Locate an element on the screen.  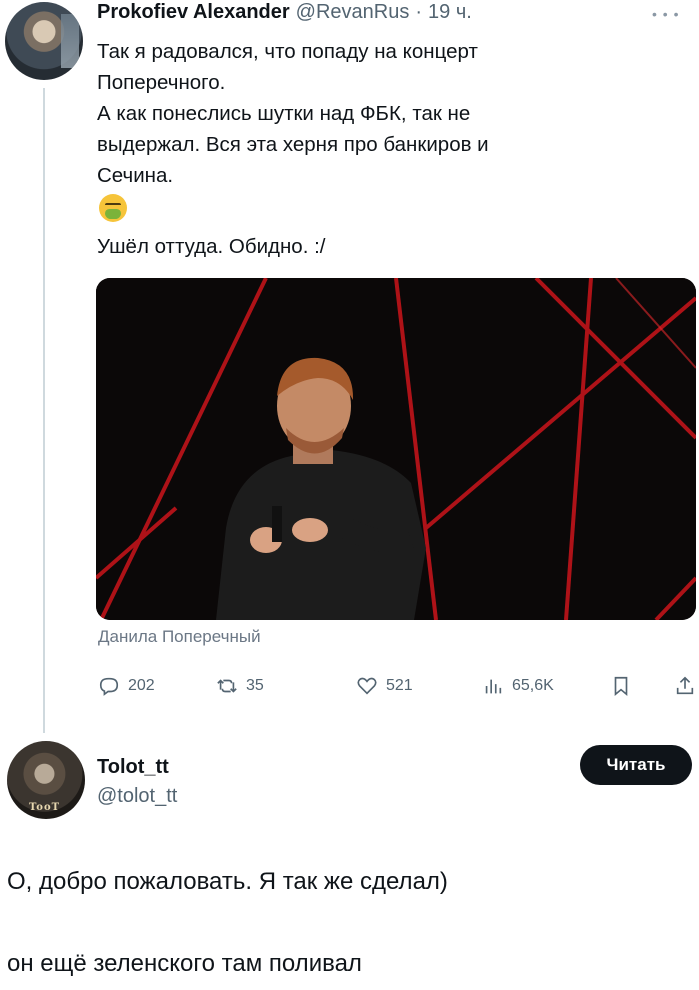
share-icon is located at coordinates (685, 685).